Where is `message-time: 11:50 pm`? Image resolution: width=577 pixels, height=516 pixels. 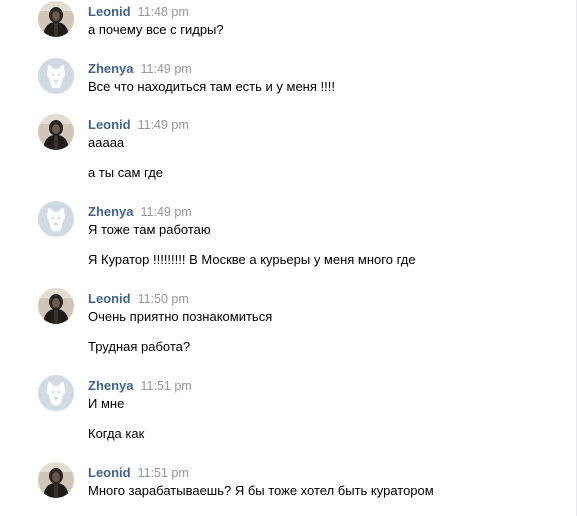
message-time: 11:50 pm is located at coordinates (163, 299).